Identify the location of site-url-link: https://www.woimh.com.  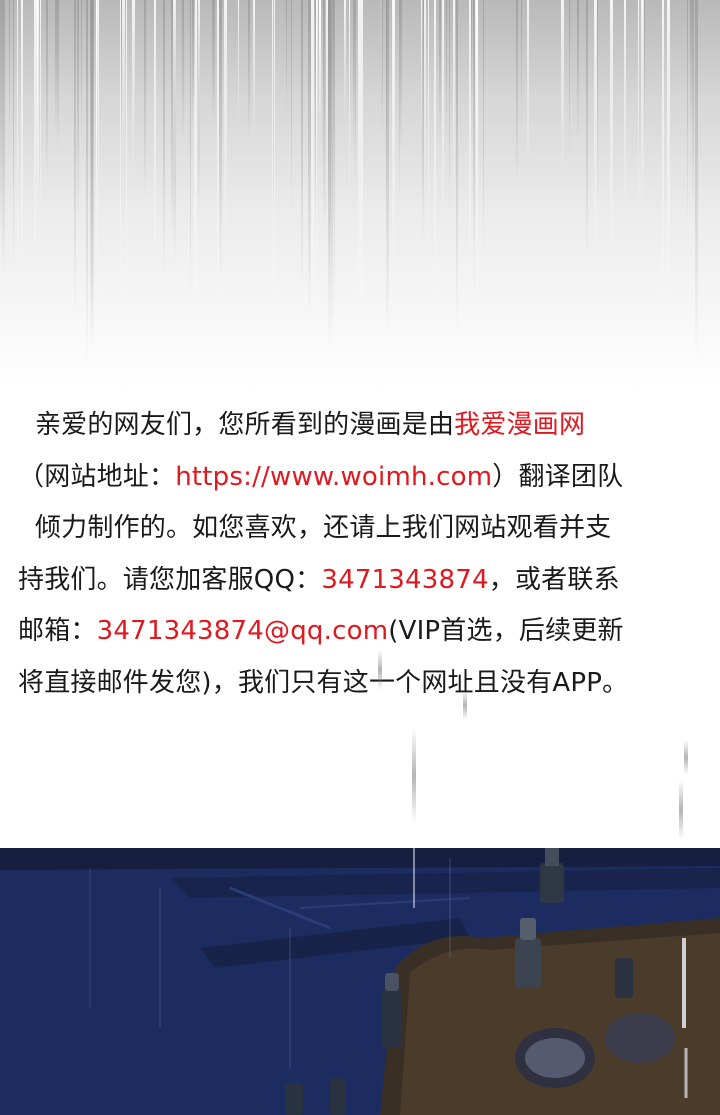
(333, 477).